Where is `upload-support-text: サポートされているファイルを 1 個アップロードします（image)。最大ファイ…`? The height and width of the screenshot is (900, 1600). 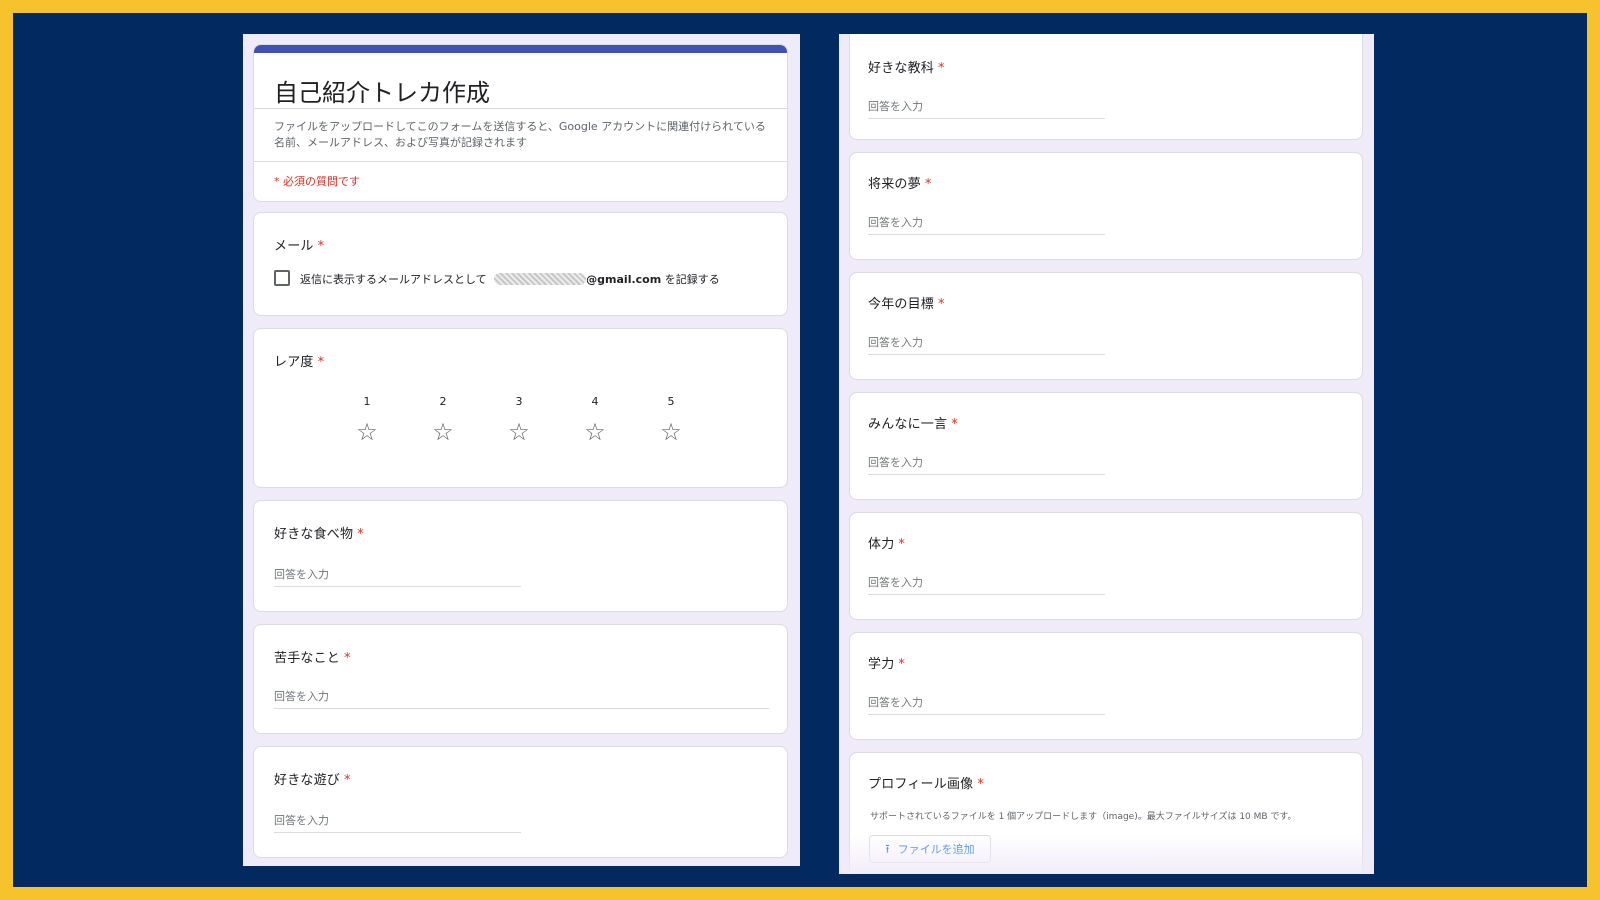
upload-support-text: サポートされているファイルを 1 個アップロードします（image)。最大ファイ… is located at coordinates (1083, 817).